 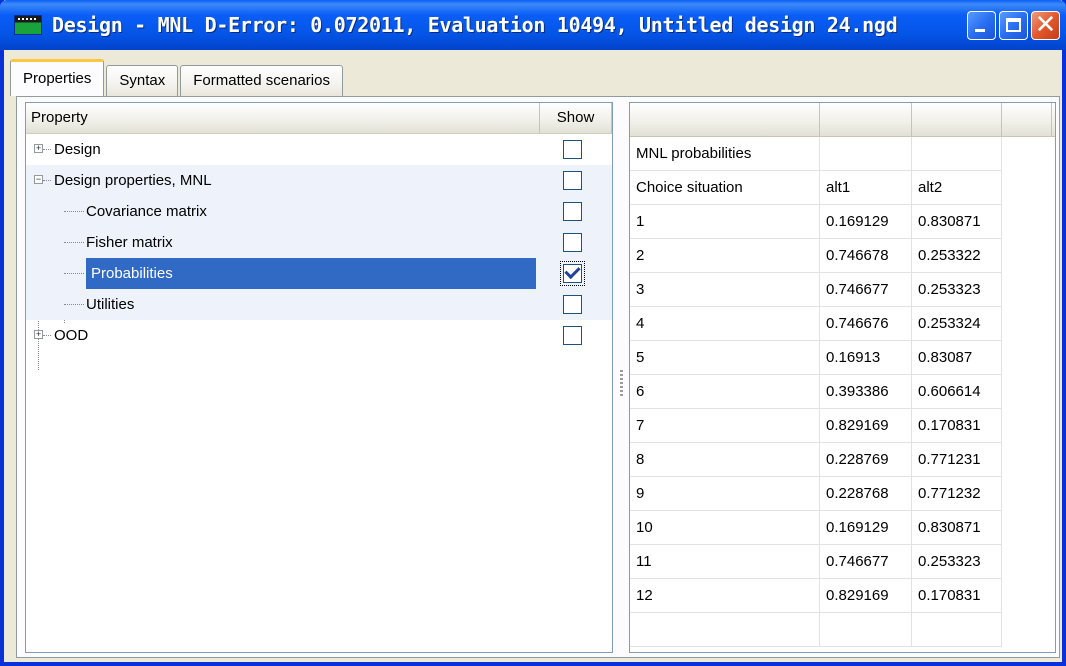 I want to click on grid-cell: 0.746678, so click(x=866, y=256).